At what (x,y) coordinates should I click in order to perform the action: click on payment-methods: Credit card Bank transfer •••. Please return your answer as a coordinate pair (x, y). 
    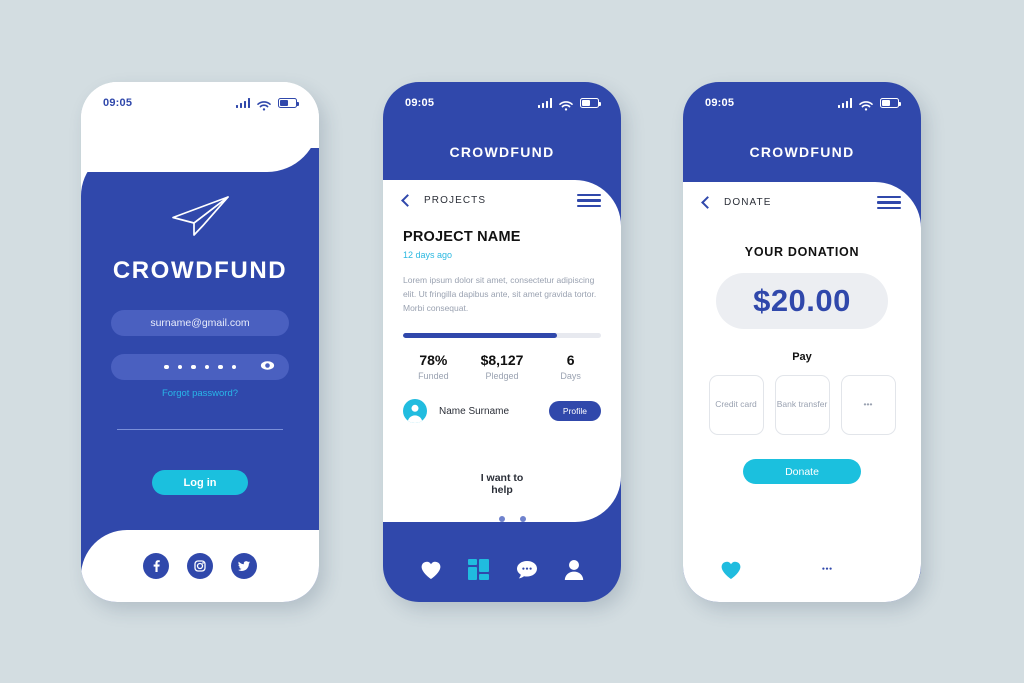
    Looking at the image, I should click on (802, 405).